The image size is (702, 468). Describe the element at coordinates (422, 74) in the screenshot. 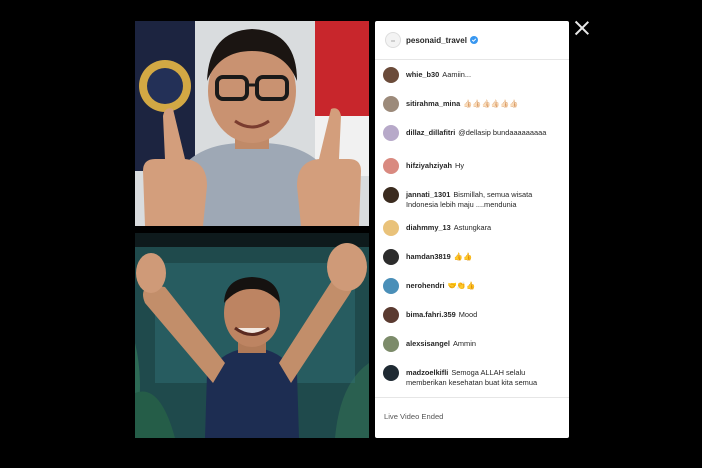

I see `comment-username: whie_b30` at that location.